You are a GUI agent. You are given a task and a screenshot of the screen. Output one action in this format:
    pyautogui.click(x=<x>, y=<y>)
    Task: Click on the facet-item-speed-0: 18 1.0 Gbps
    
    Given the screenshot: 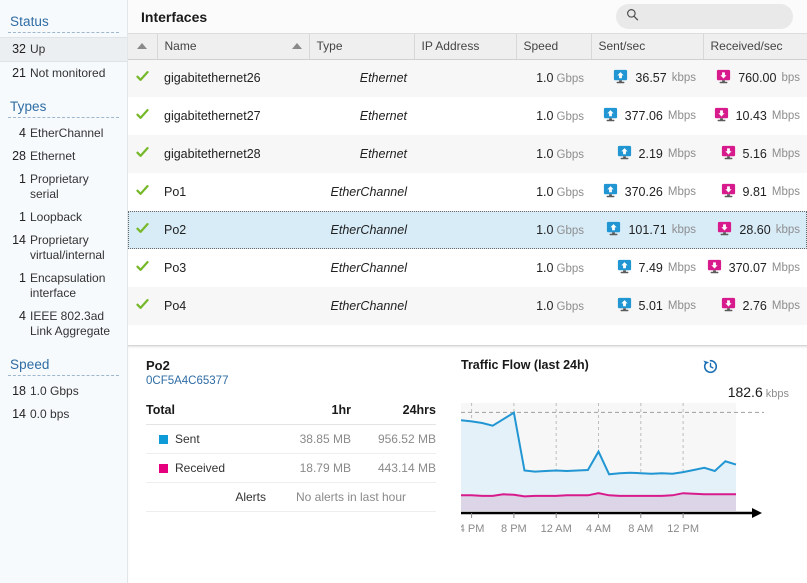 What is the action you would take?
    pyautogui.click(x=63, y=391)
    